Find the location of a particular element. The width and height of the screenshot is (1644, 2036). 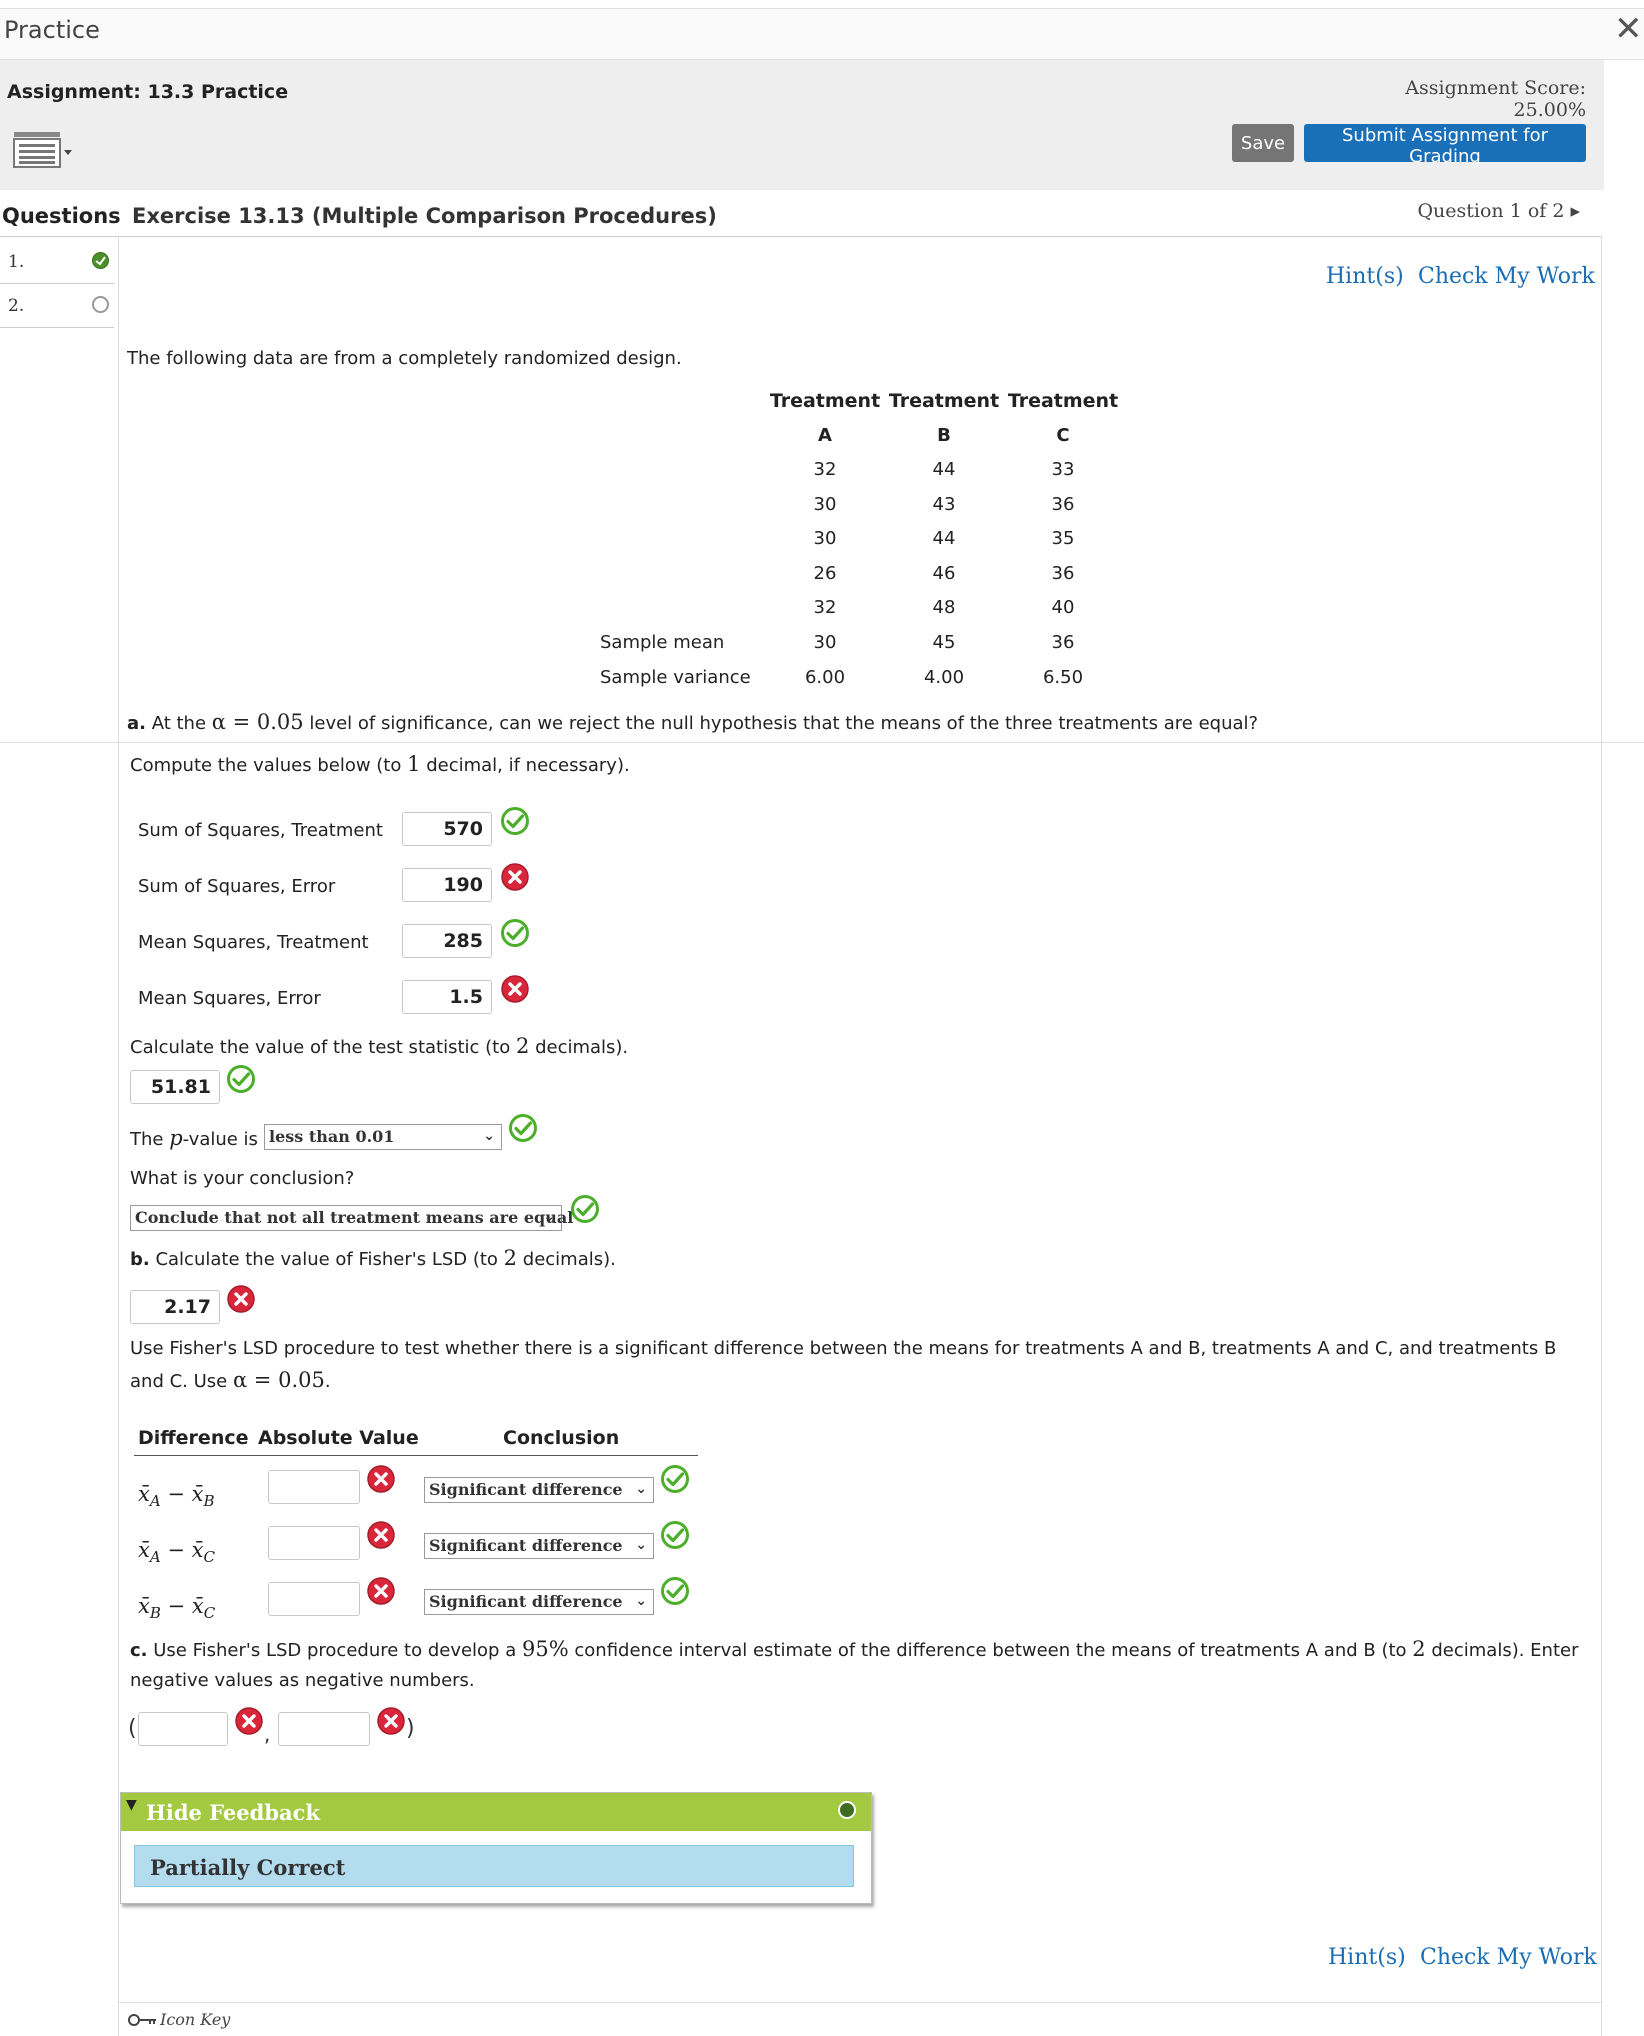

table-cell: 43 is located at coordinates (944, 504).